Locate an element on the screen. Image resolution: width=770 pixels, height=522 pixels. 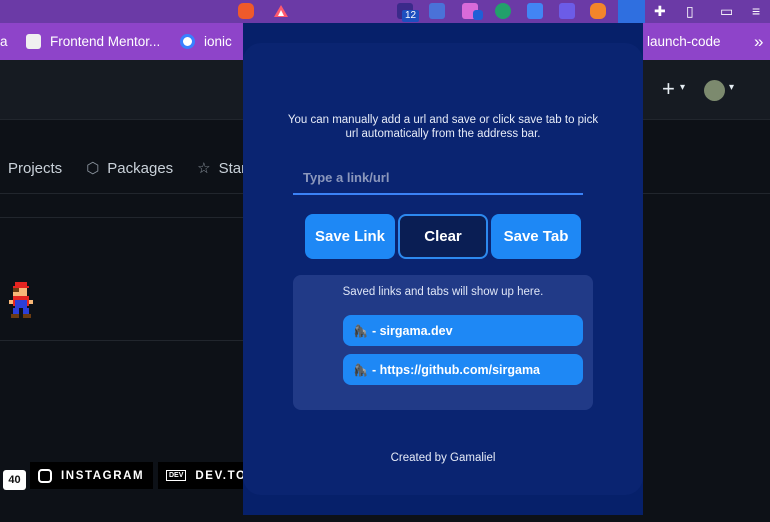
bookmark-launch-code: launch-code is located at coordinates (684, 41).